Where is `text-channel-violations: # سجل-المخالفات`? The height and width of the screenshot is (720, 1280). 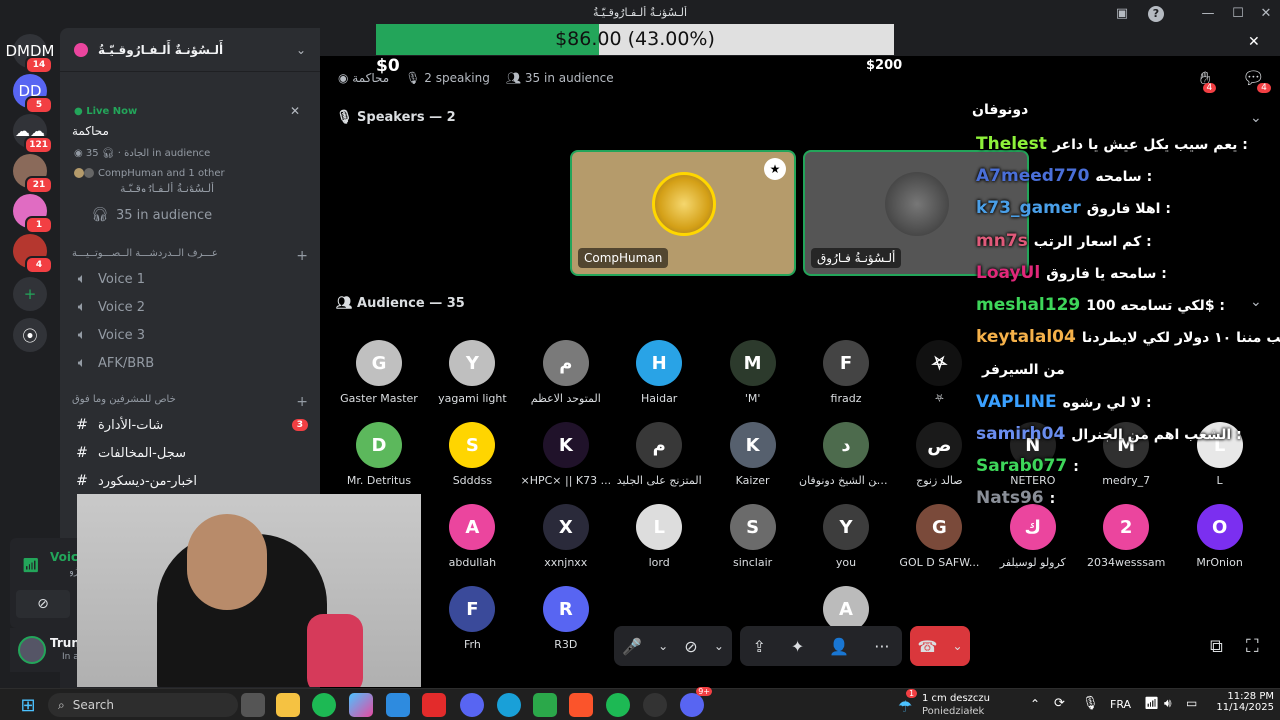
text-channel-violations: # سجل-المخالفات is located at coordinates (190, 453).